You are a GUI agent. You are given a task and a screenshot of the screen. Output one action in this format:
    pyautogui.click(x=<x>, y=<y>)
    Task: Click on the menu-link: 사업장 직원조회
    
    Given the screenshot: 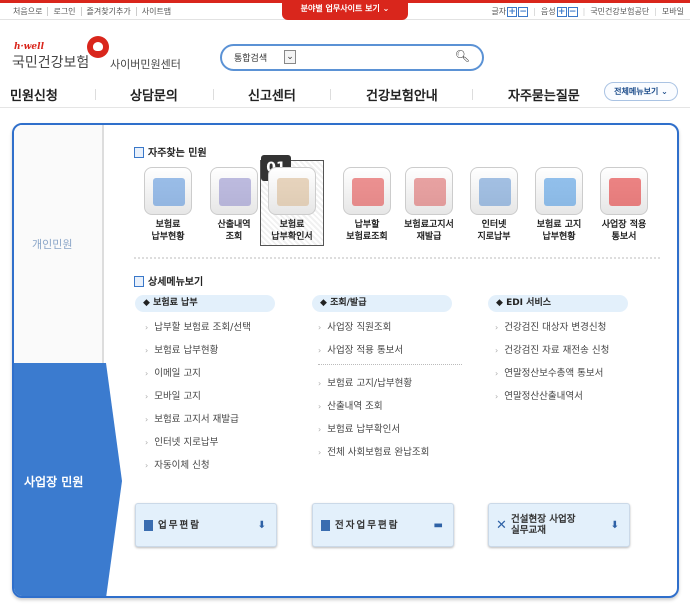 What is the action you would take?
    pyautogui.click(x=354, y=326)
    